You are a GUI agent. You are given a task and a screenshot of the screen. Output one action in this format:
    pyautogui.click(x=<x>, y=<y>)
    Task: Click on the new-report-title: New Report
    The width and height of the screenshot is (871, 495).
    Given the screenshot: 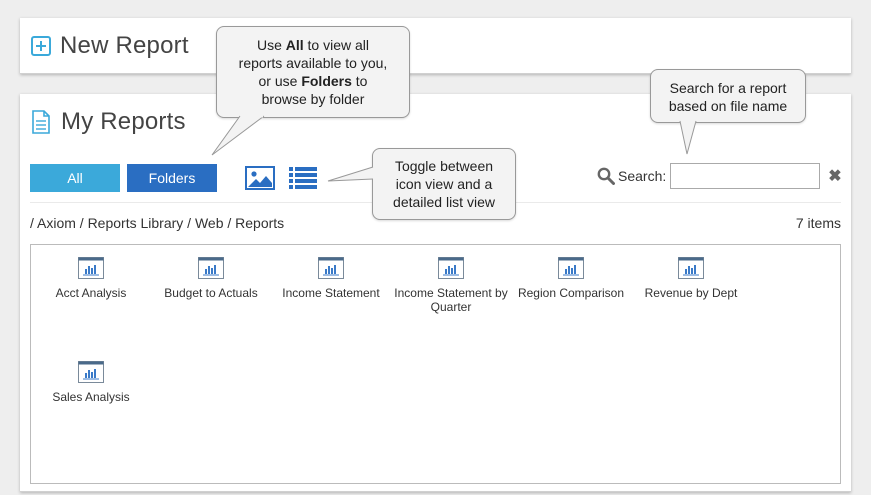 What is the action you would take?
    pyautogui.click(x=124, y=45)
    